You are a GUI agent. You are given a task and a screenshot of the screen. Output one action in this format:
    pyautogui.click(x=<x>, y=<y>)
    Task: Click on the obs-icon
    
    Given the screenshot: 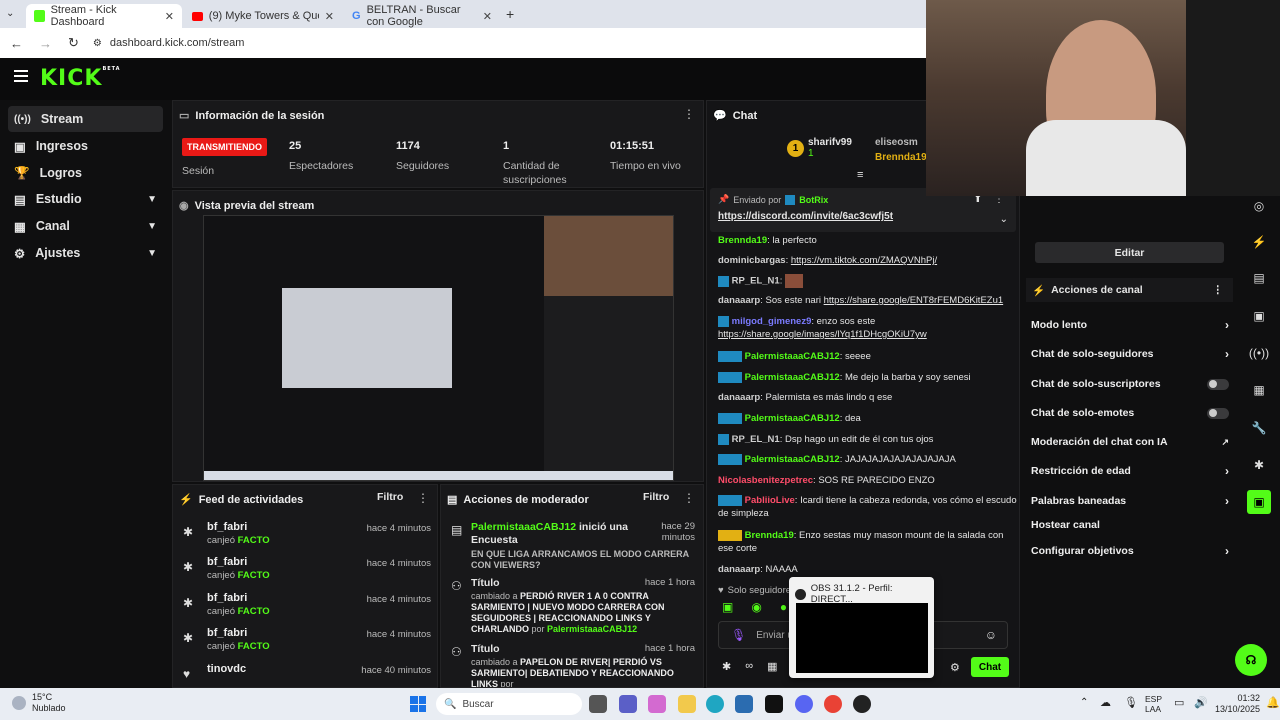 What is the action you would take?
    pyautogui.click(x=862, y=704)
    